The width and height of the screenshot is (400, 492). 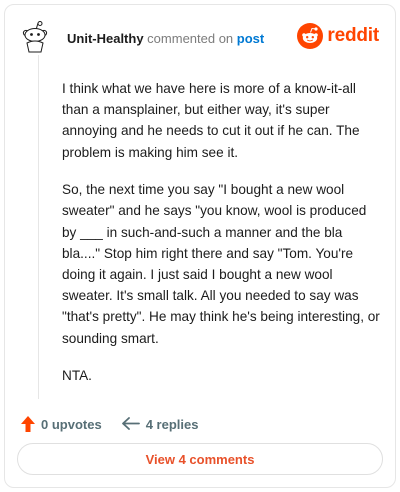 I want to click on post-link: post, so click(x=250, y=38).